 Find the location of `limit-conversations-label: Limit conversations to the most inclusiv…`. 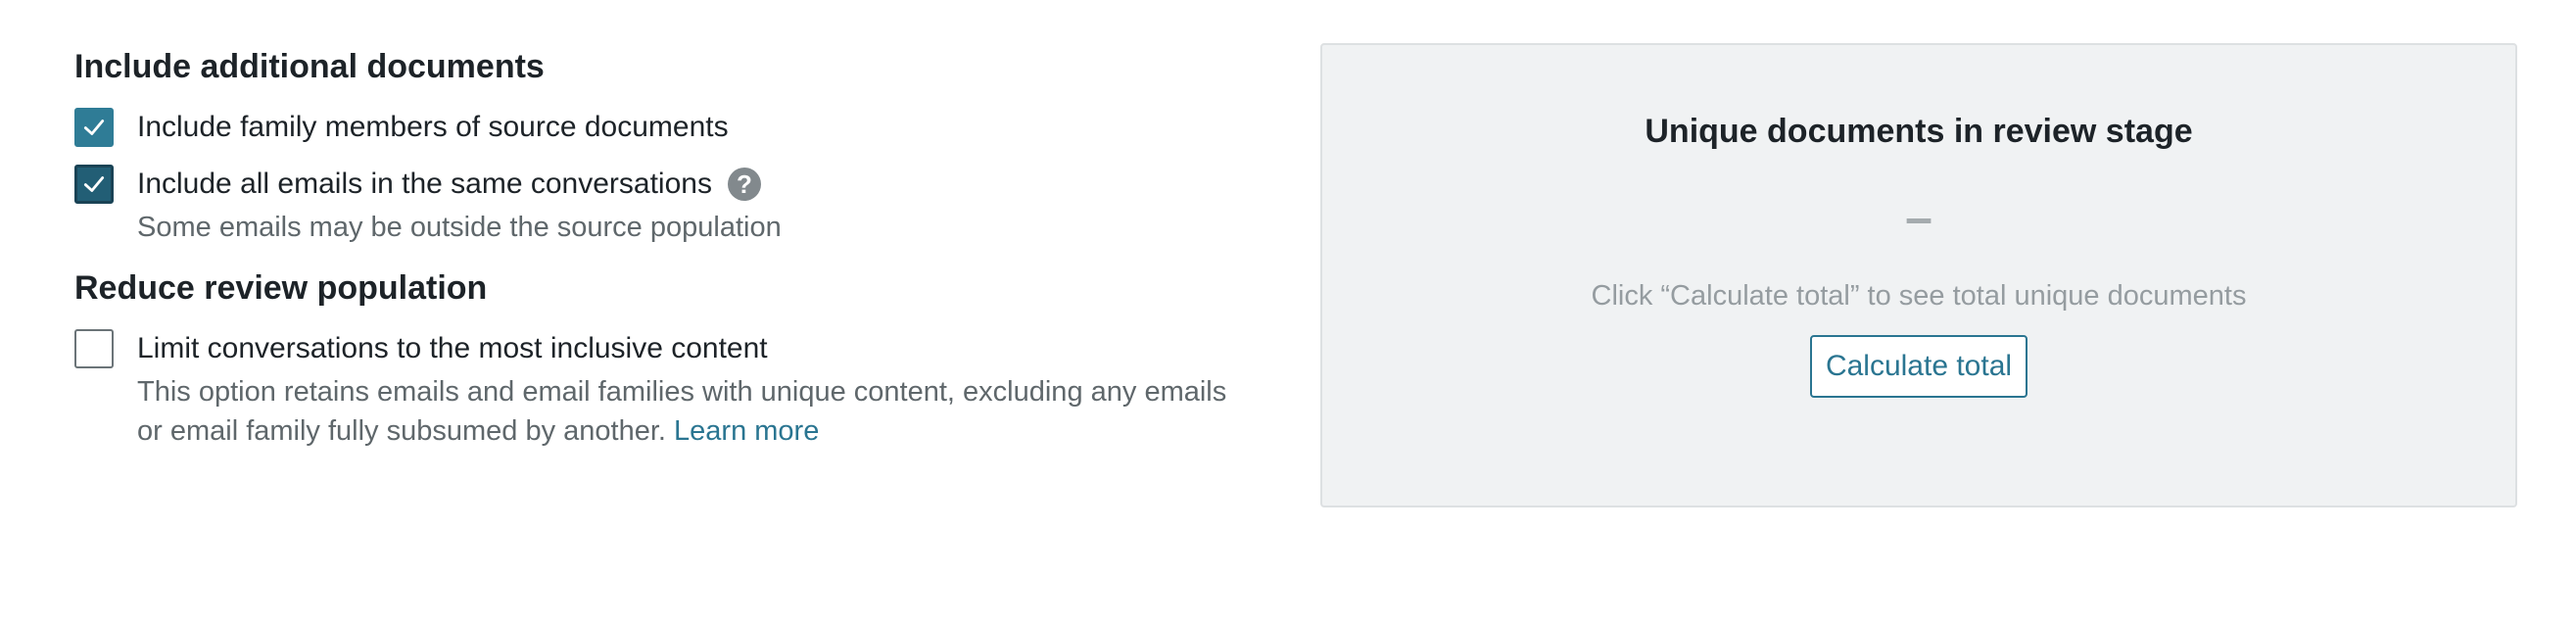

limit-conversations-label: Limit conversations to the most inclusiv… is located at coordinates (452, 348).